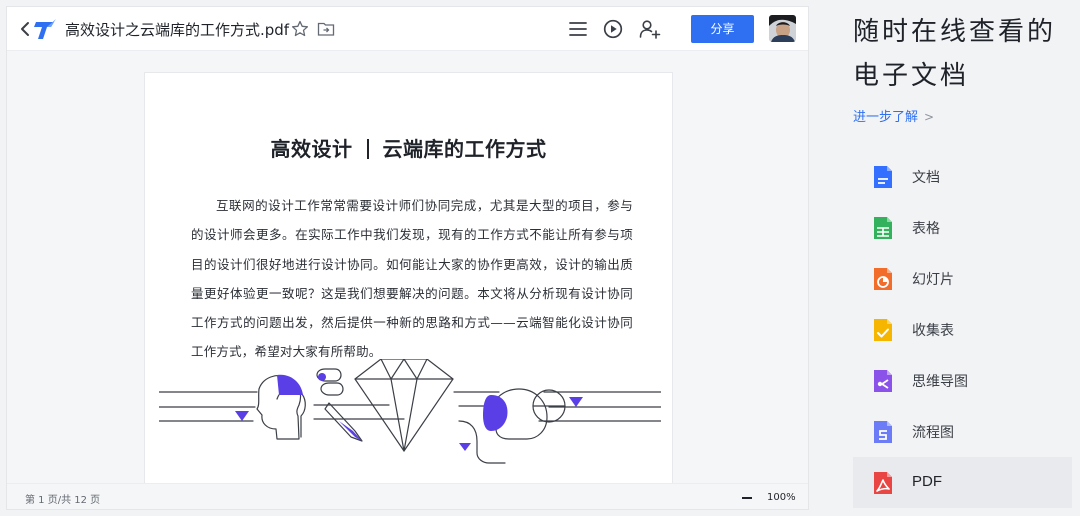 The image size is (1080, 516). Describe the element at coordinates (883, 330) in the screenshot. I see `form-icon` at that location.